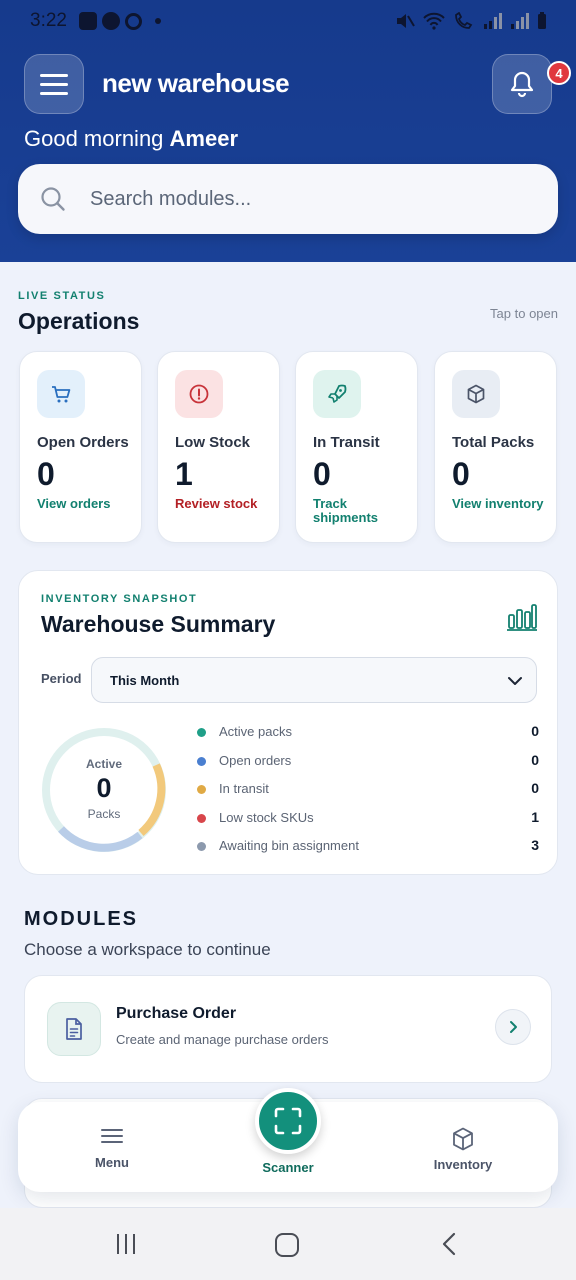 Image resolution: width=576 pixels, height=1280 pixels. Describe the element at coordinates (53, 199) in the screenshot. I see `search-icon` at that location.